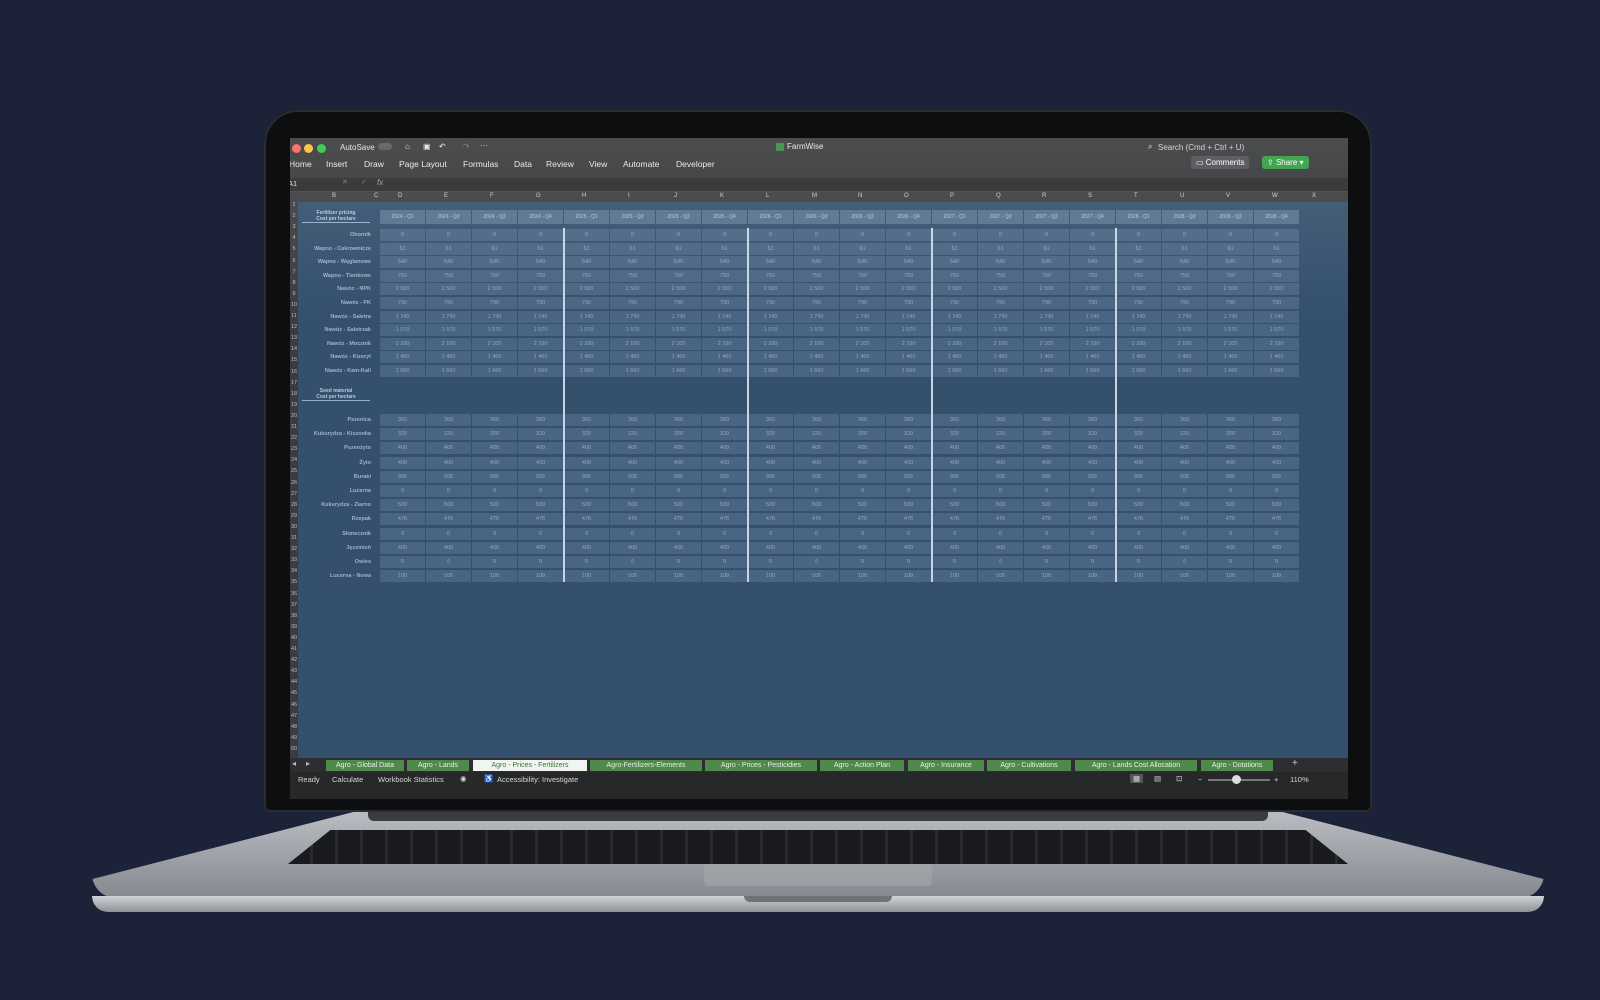 The image size is (1600, 1000). What do you see at coordinates (294, 682) in the screenshot?
I see `row-number: 44` at bounding box center [294, 682].